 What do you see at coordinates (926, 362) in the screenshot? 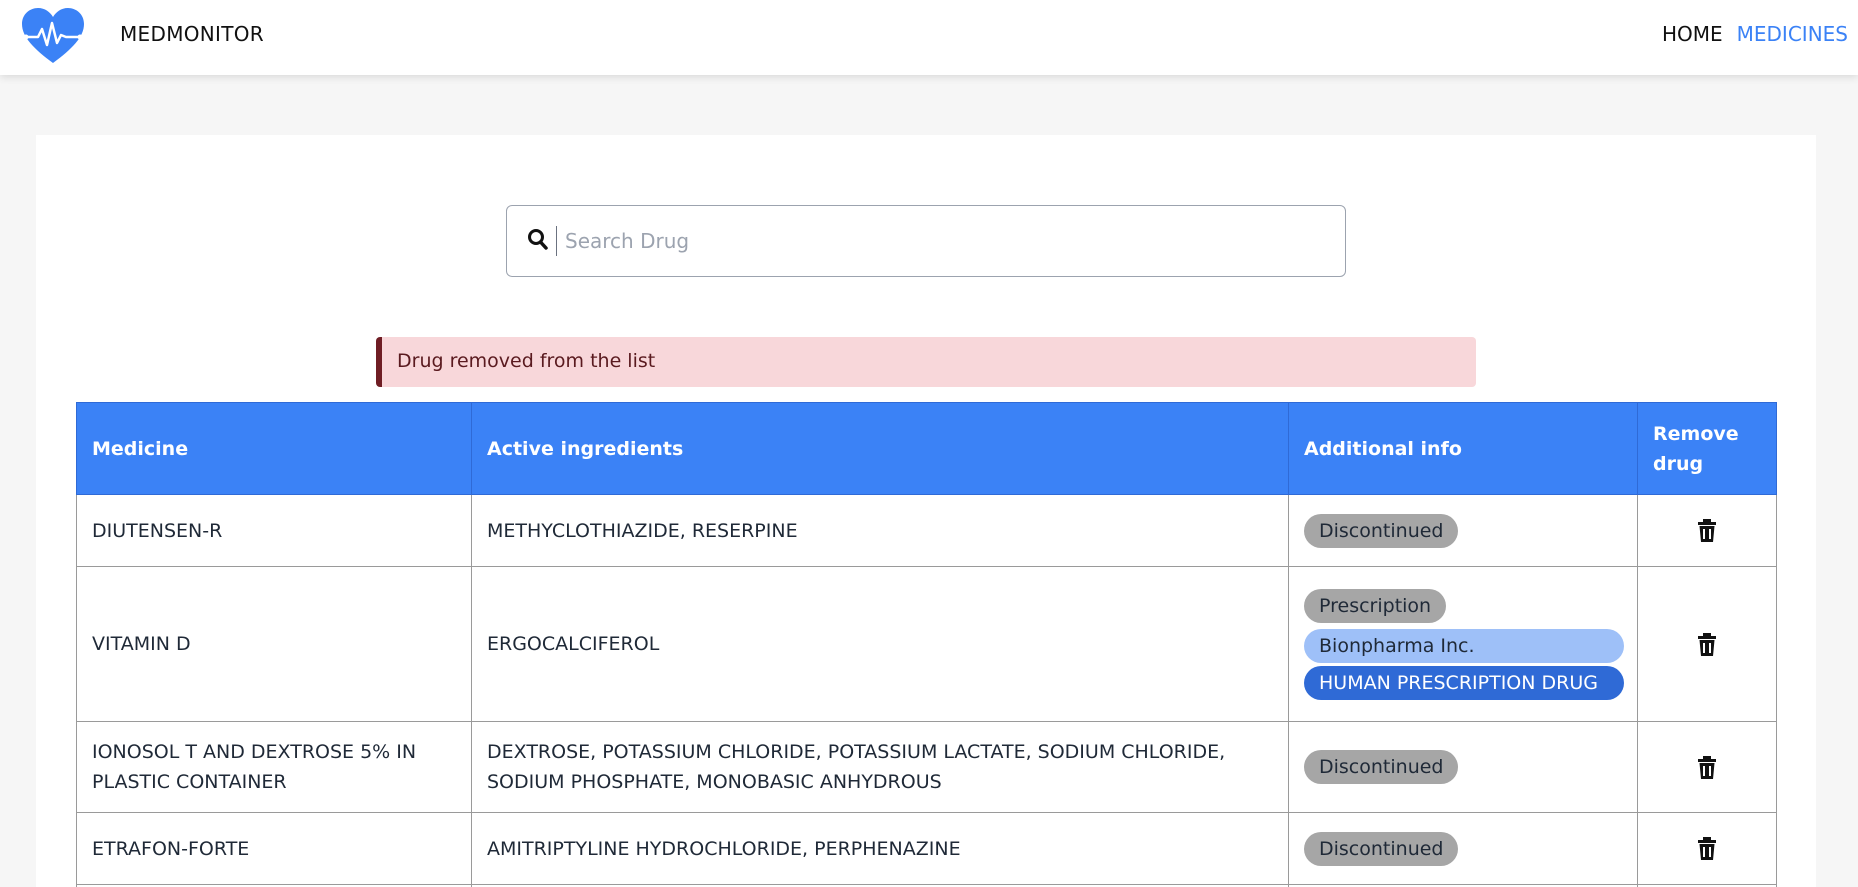
I see `alert-message: Drug removed from the list` at bounding box center [926, 362].